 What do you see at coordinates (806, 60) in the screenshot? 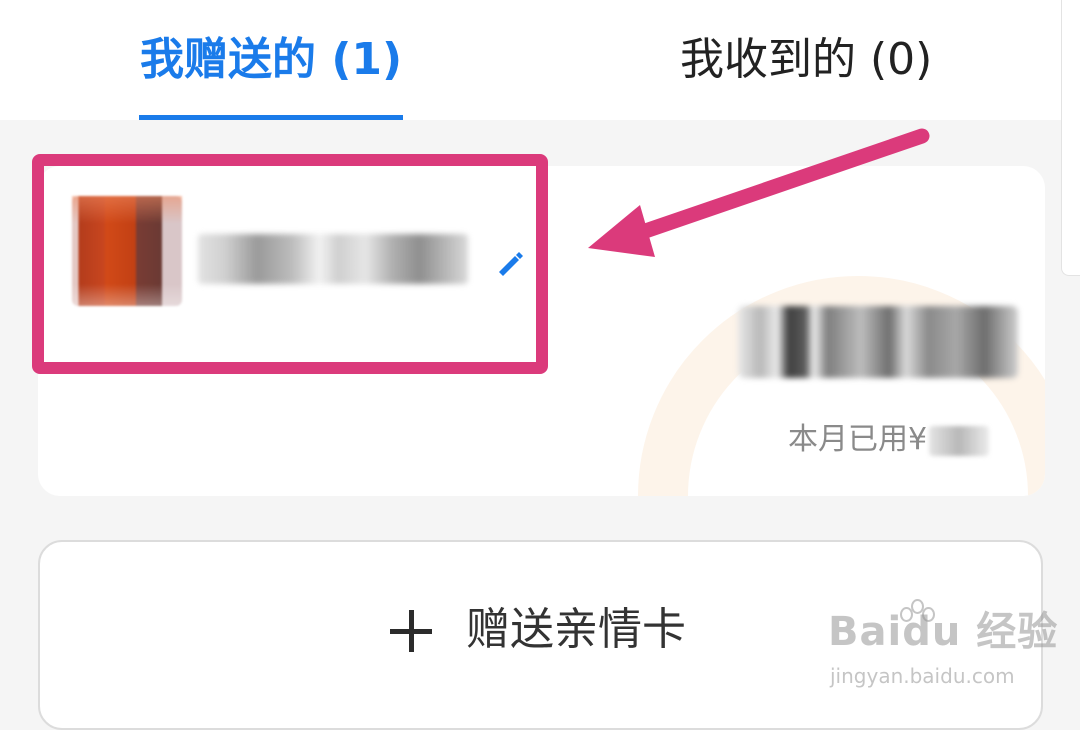
I see `tab-received: 我收到的 (0)` at bounding box center [806, 60].